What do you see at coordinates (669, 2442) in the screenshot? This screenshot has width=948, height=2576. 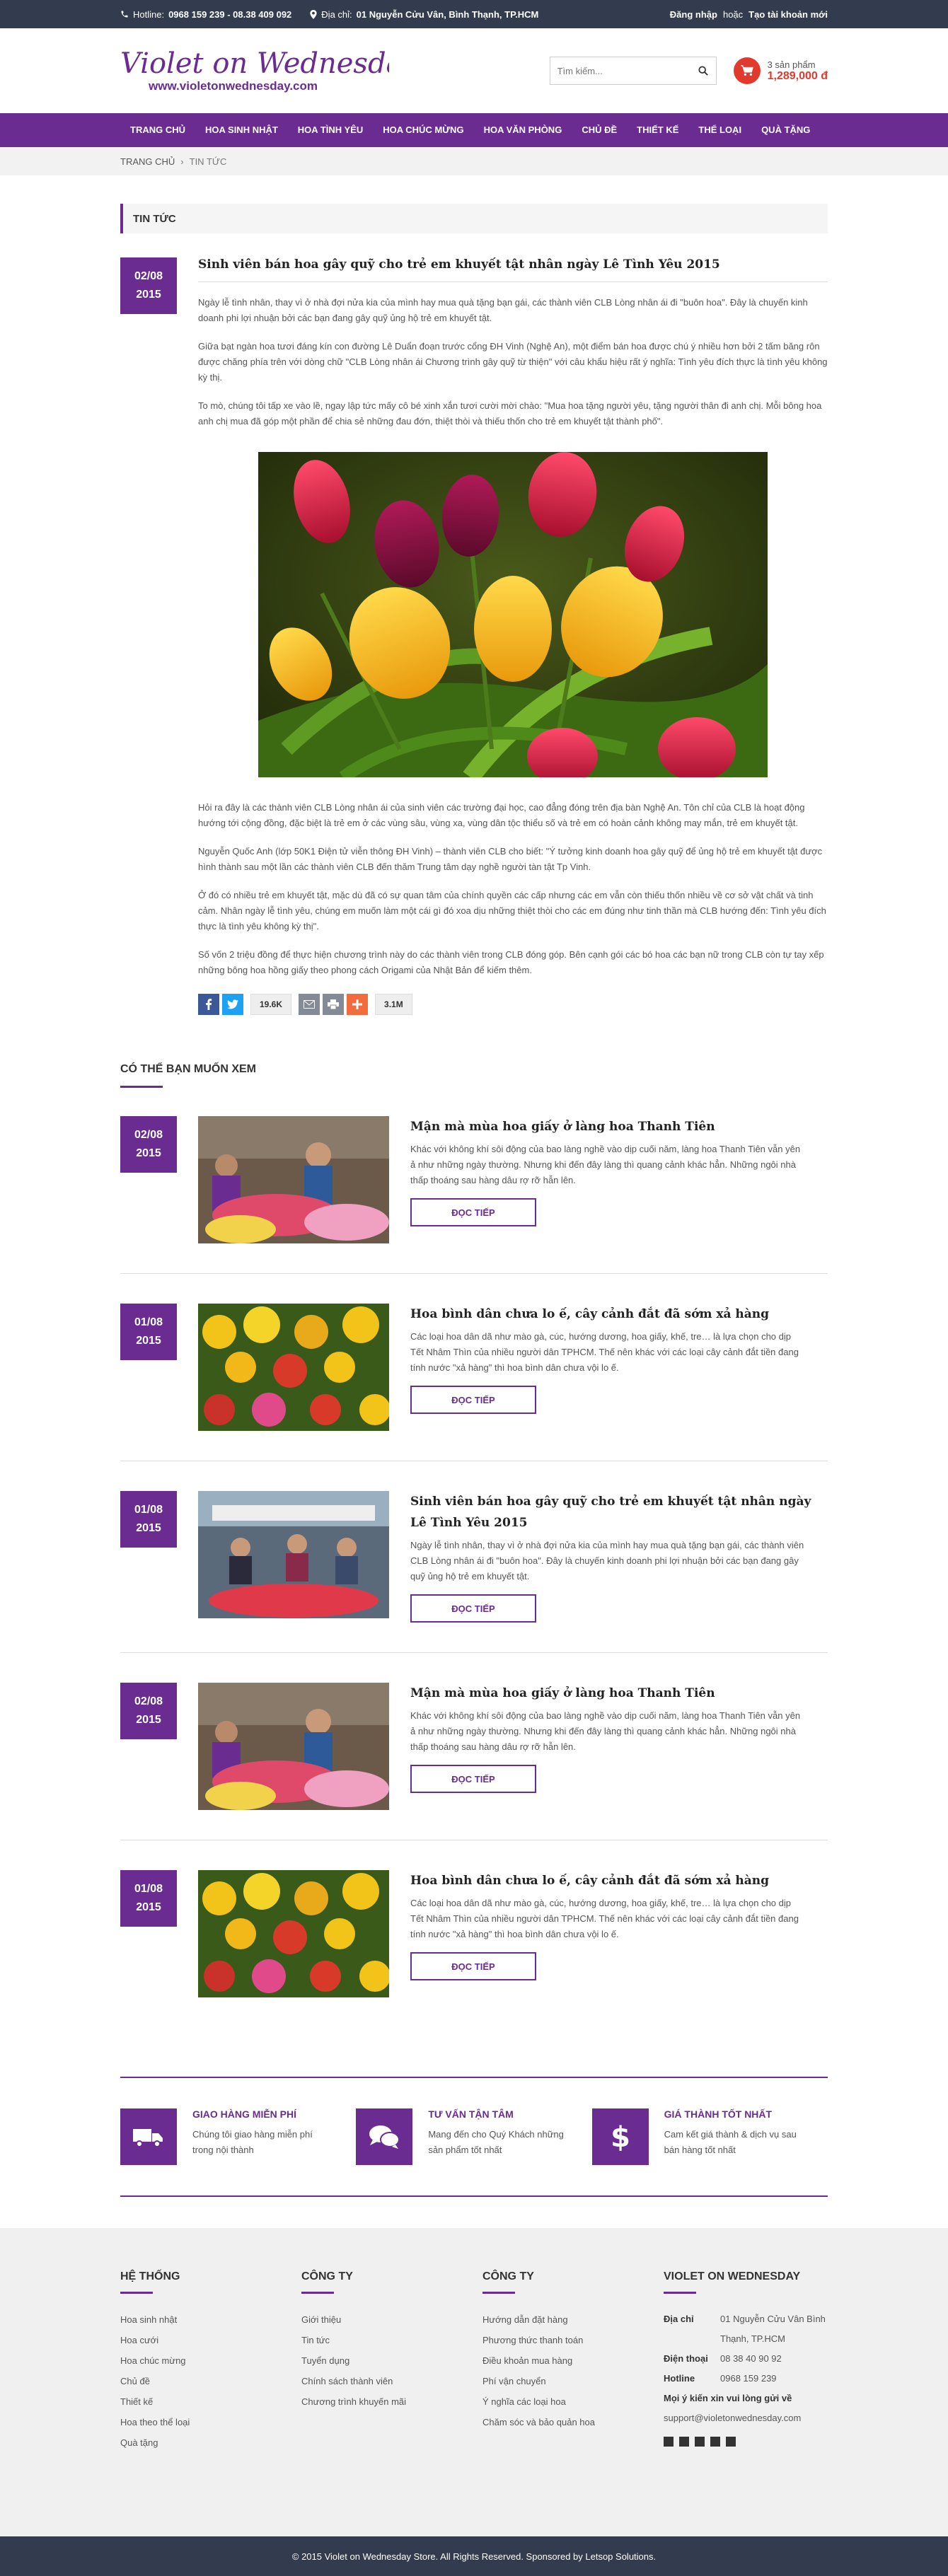 I see `facebook-icon` at bounding box center [669, 2442].